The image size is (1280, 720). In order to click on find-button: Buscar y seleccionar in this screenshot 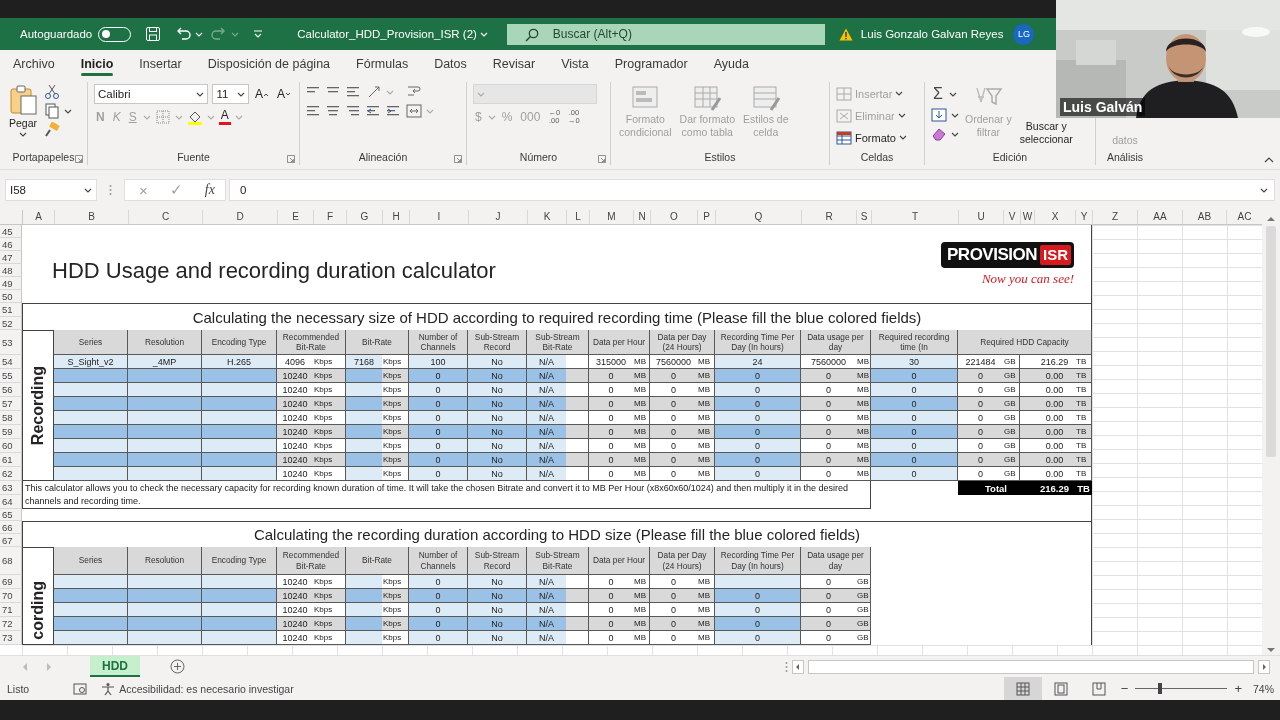, I will do `click(1046, 133)`.